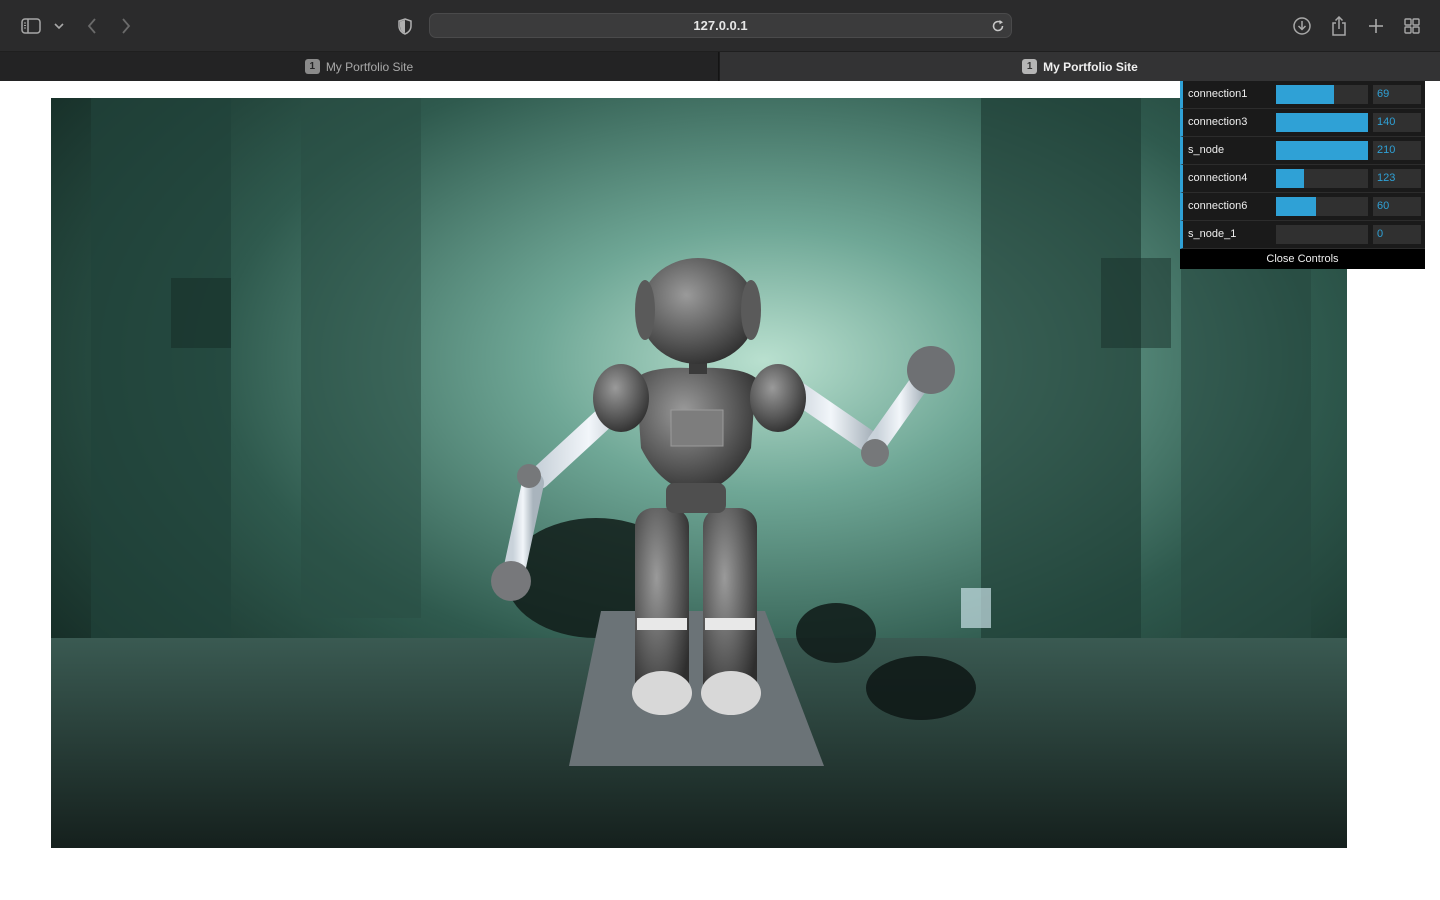  I want to click on slider-value-input: 60, so click(1397, 206).